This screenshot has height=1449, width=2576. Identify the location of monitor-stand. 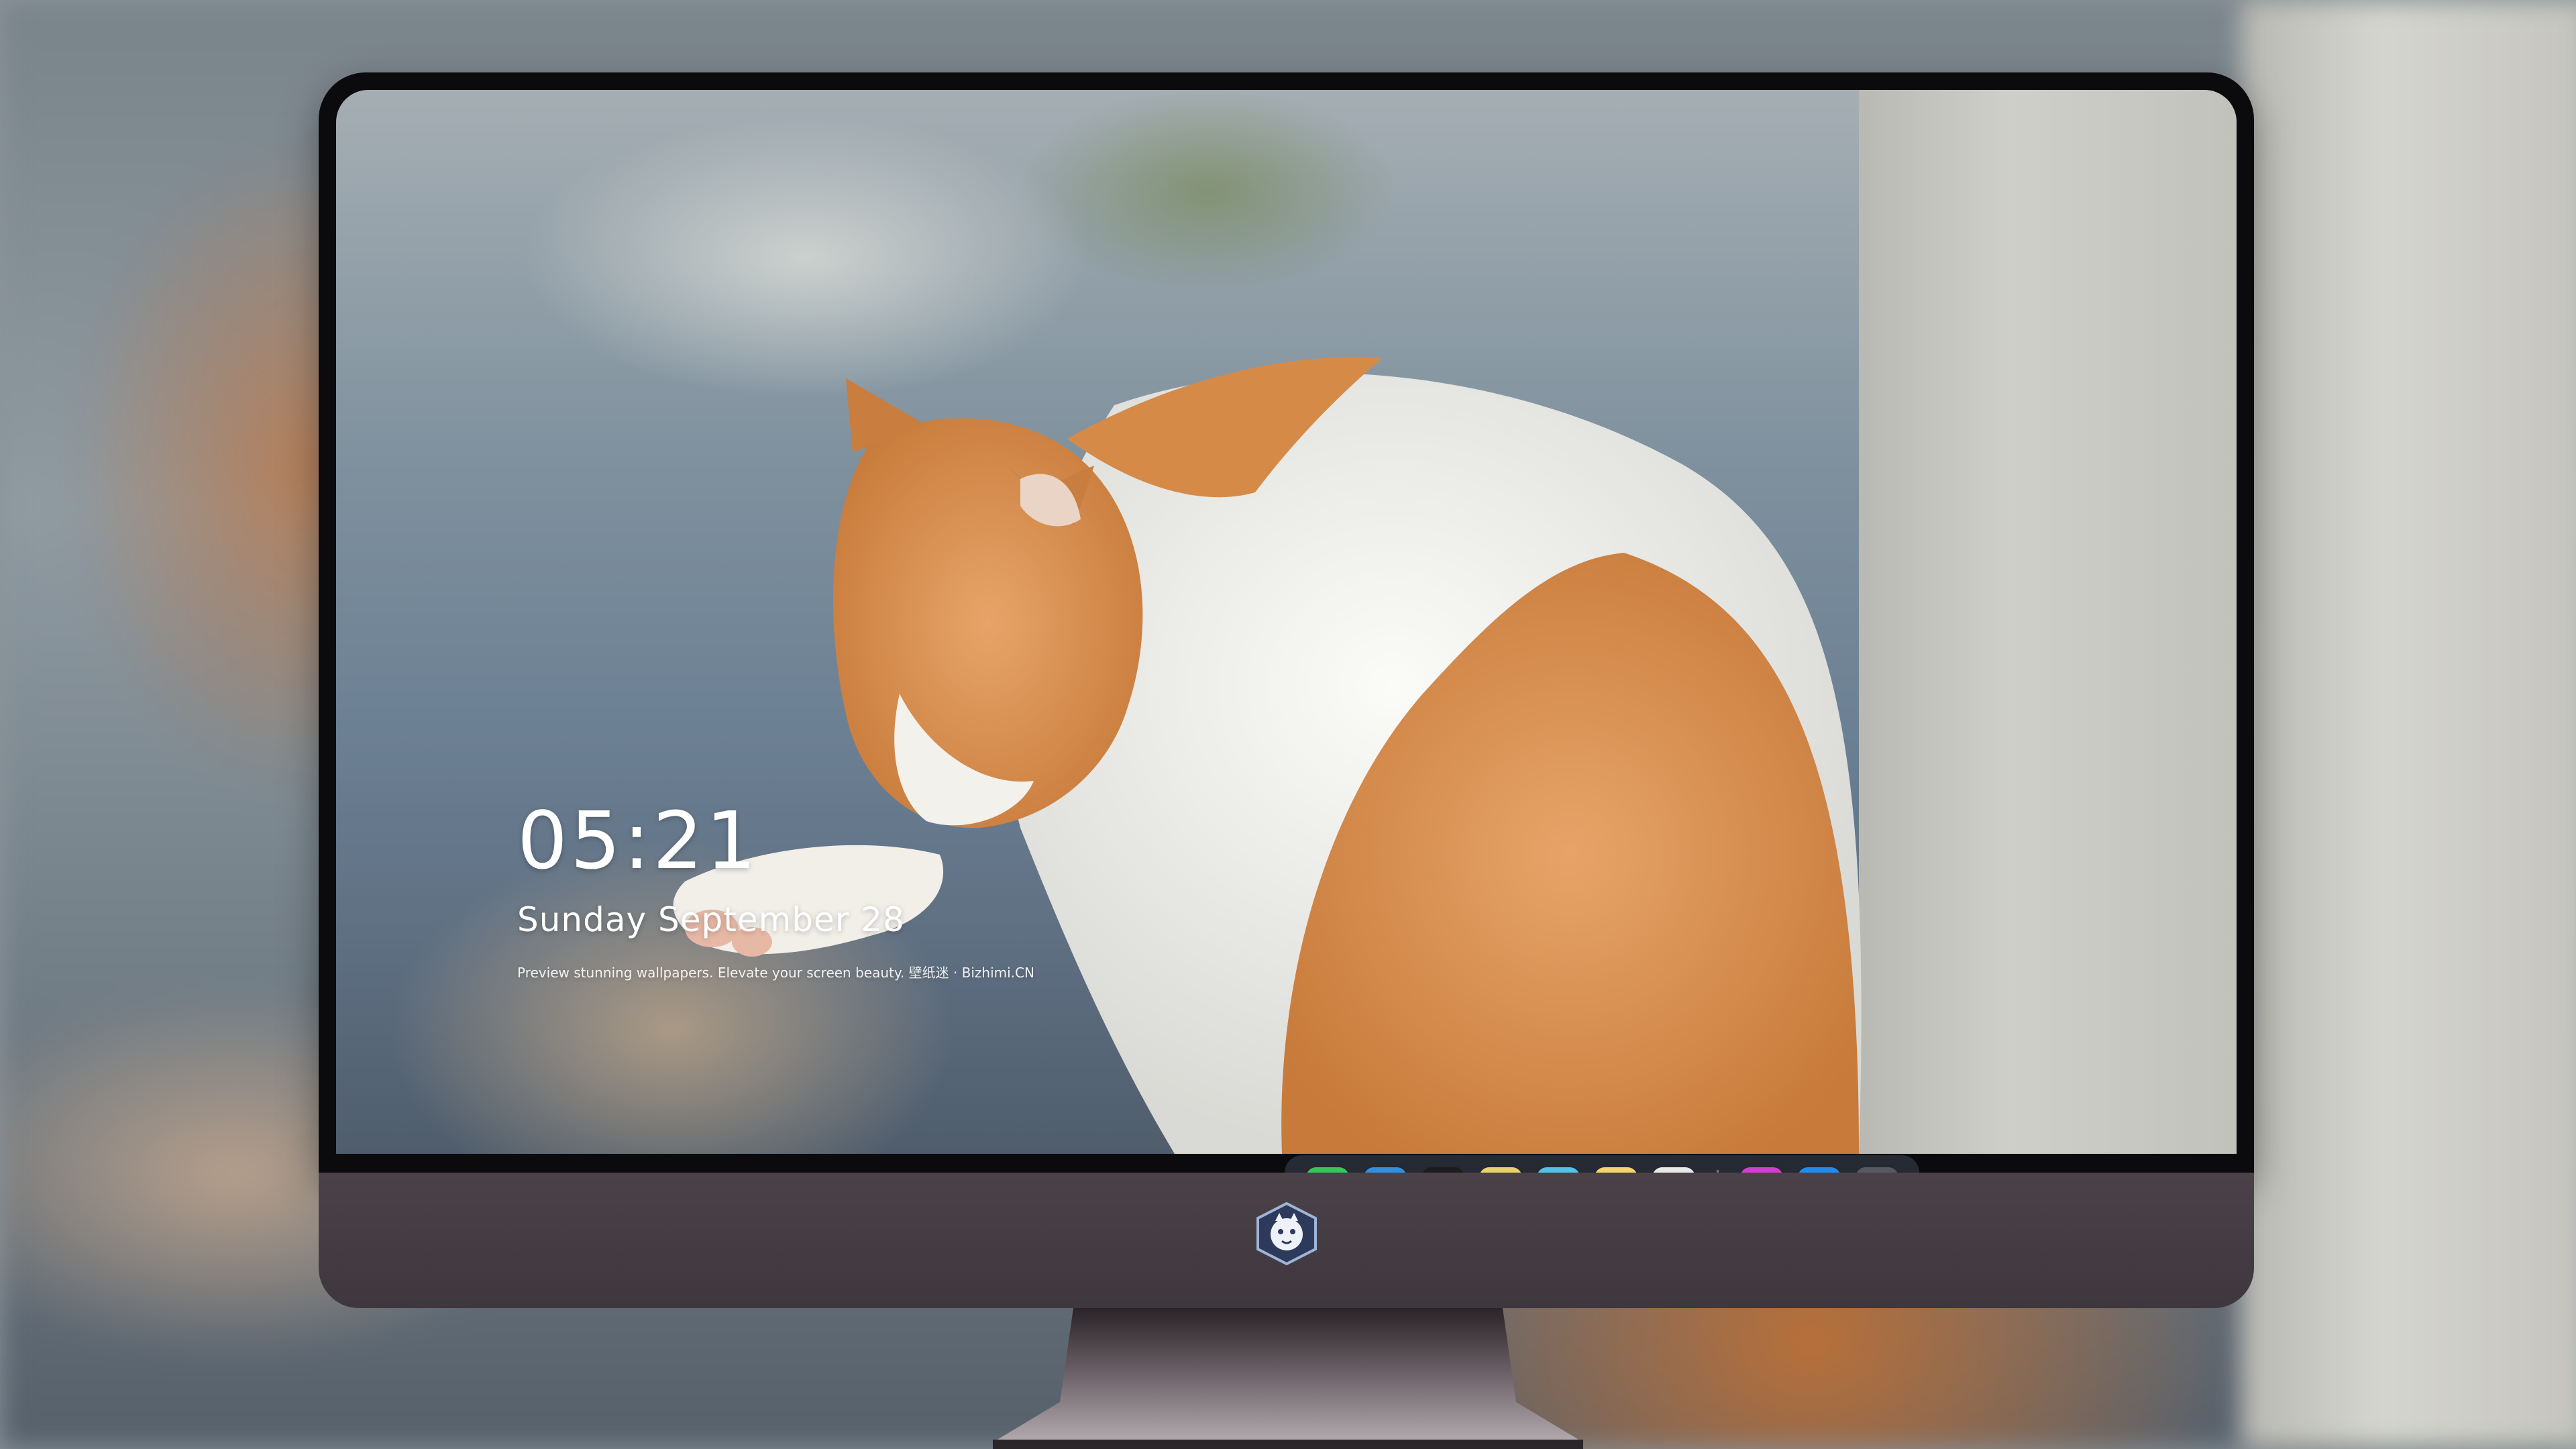
(1288, 1378).